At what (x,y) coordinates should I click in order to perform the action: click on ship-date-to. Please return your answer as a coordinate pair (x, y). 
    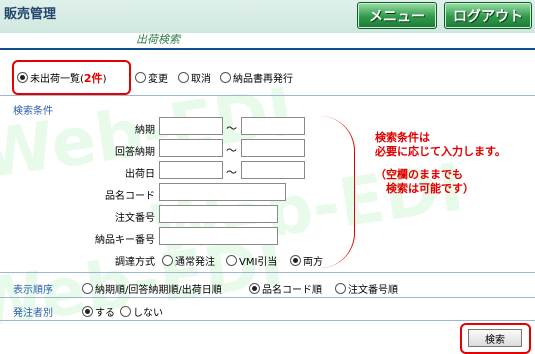
    Looking at the image, I should click on (273, 170).